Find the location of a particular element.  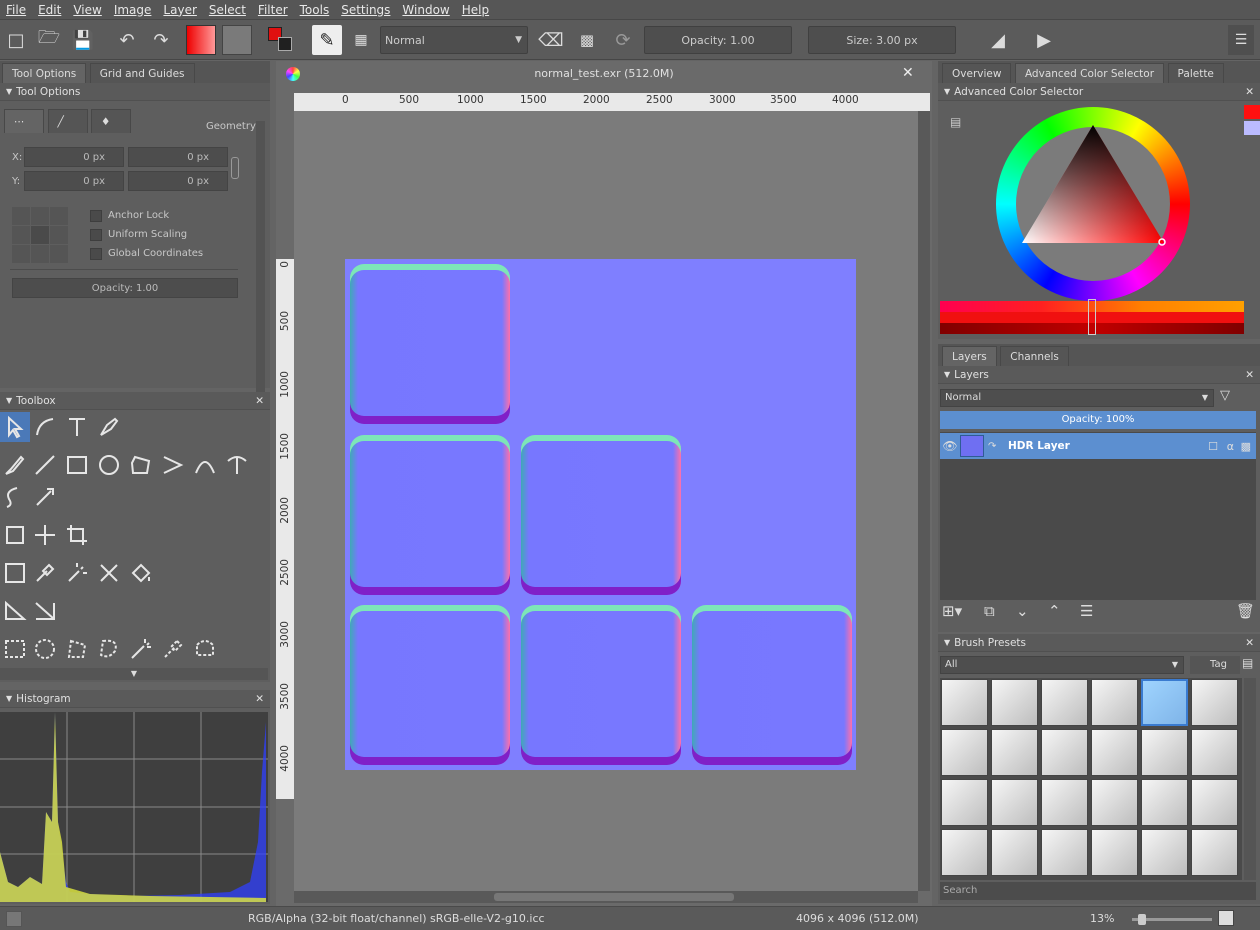

tab-channels: Channels is located at coordinates (1034, 356).